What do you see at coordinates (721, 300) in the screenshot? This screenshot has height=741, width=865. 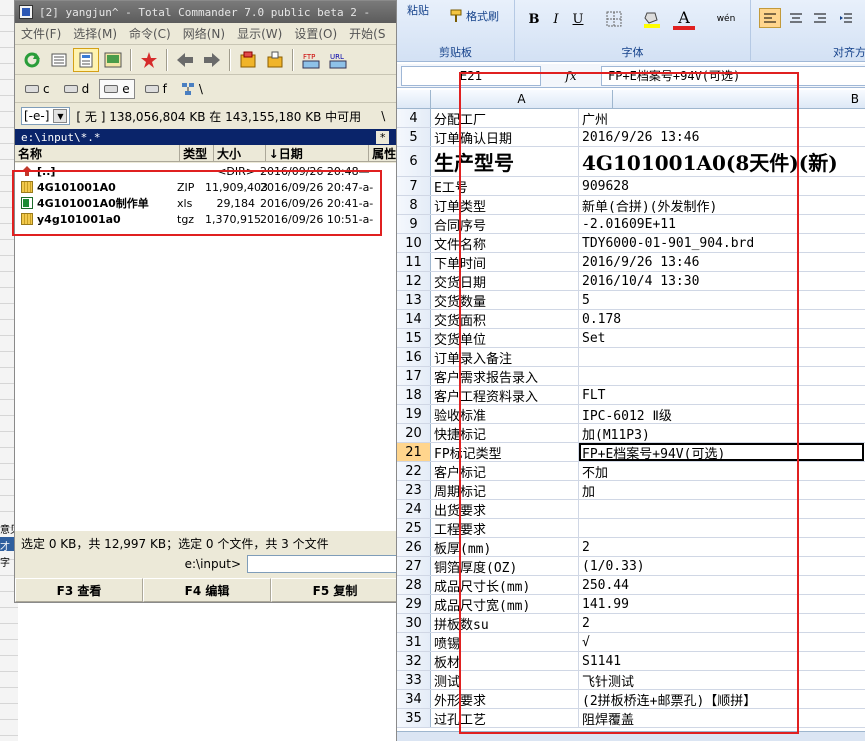 I see `cell-field-value: 5` at bounding box center [721, 300].